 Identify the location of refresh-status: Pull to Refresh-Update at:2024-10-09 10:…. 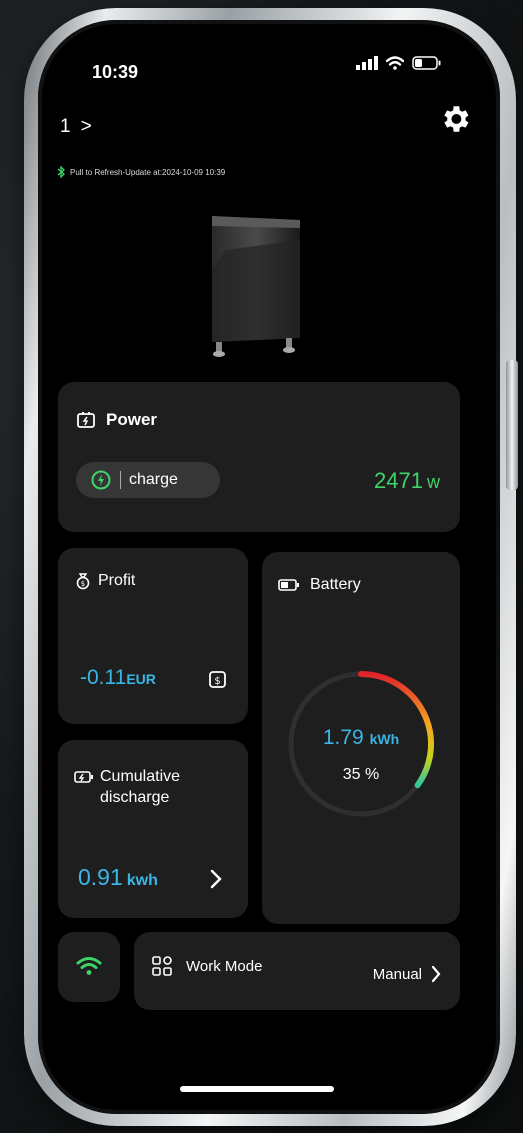
(140, 172).